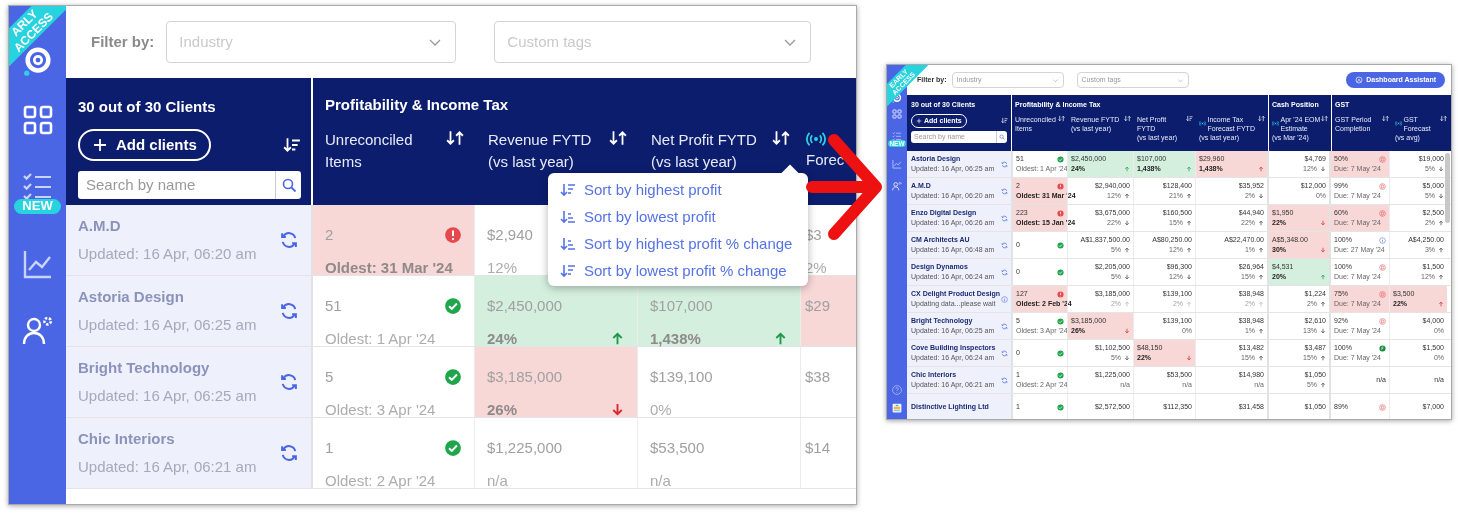 Image resolution: width=1458 pixels, height=521 pixels. I want to click on menu-item: Sort by highest profit % change, so click(676, 244).